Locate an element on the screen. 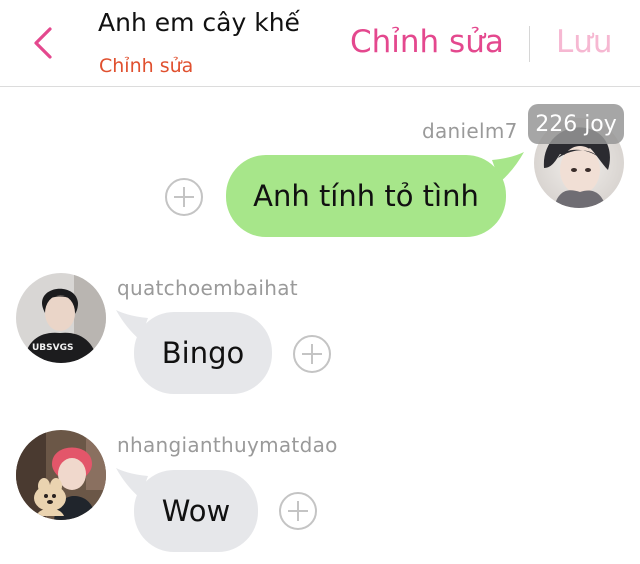 The image size is (640, 564). shirt-text: UBSVGS is located at coordinates (52, 348).